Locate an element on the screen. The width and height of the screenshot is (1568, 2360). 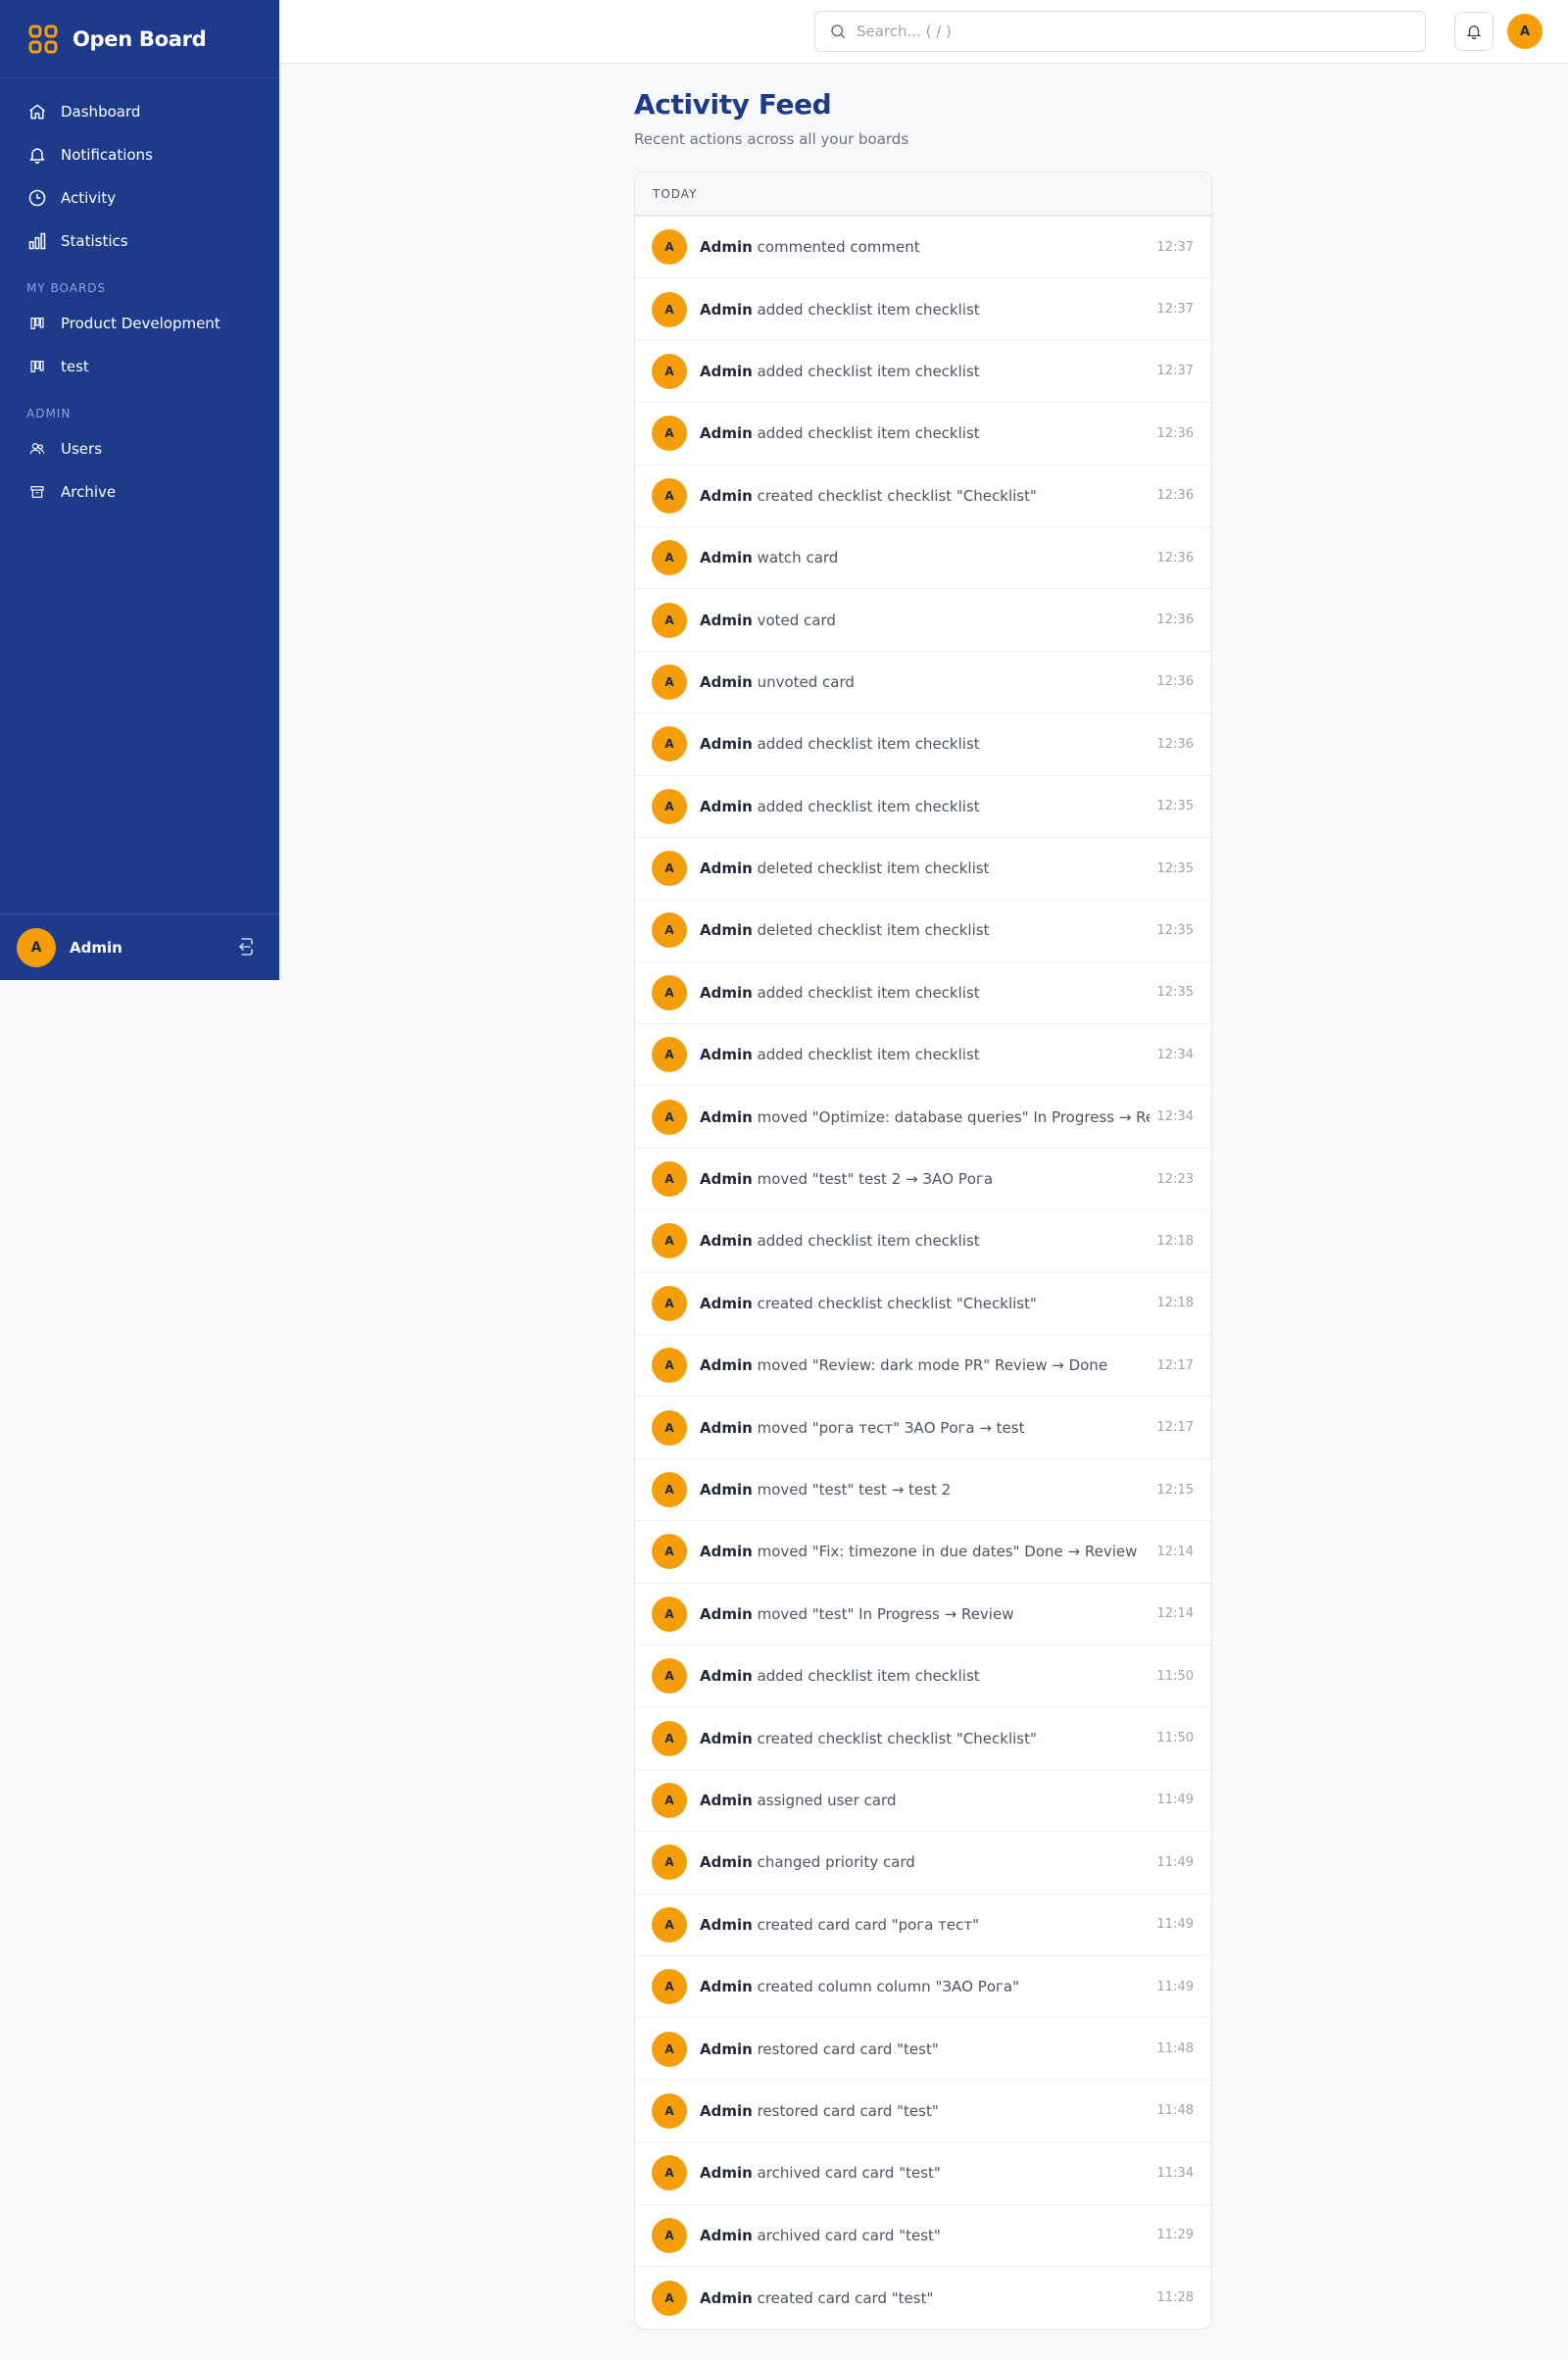
sidebar-item-statistics: Statistics is located at coordinates (139, 241).